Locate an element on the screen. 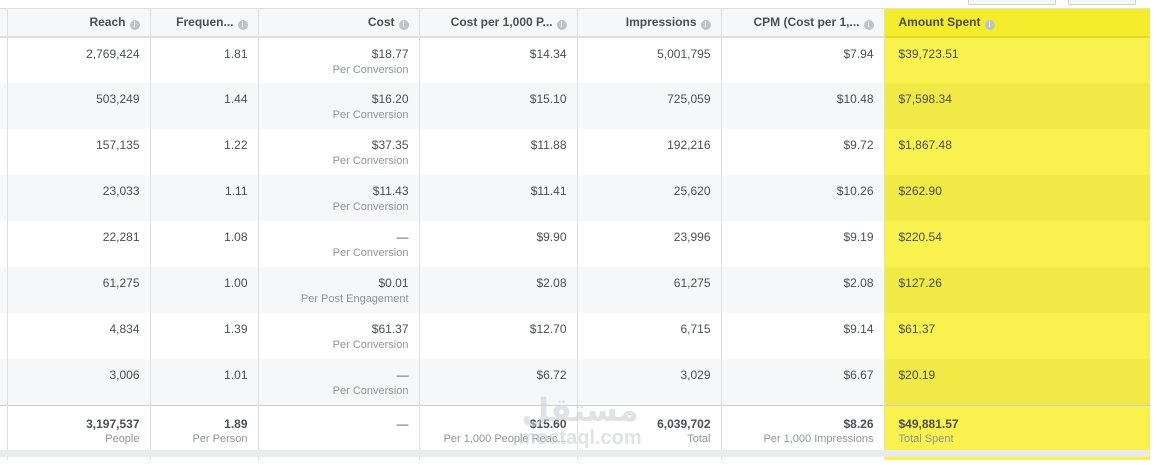 The image size is (1157, 465). cpm-cell: $9.72 is located at coordinates (802, 152).